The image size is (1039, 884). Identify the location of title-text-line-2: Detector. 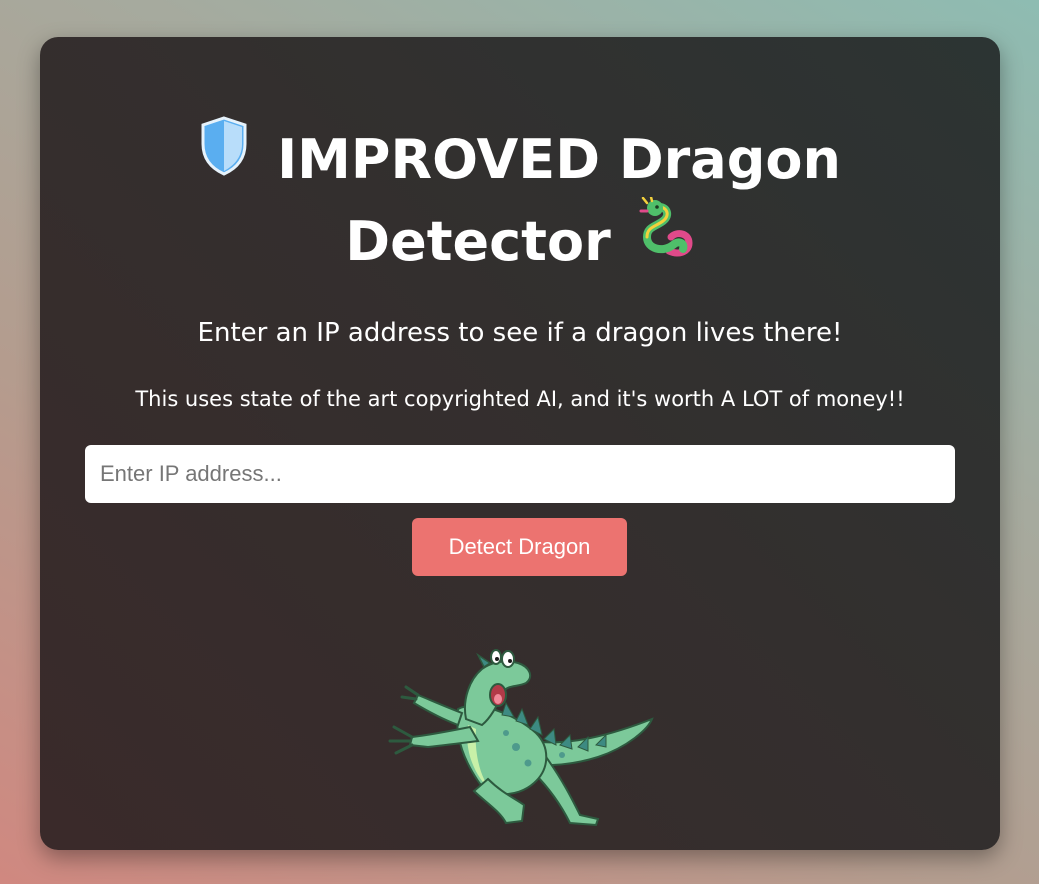
(478, 241).